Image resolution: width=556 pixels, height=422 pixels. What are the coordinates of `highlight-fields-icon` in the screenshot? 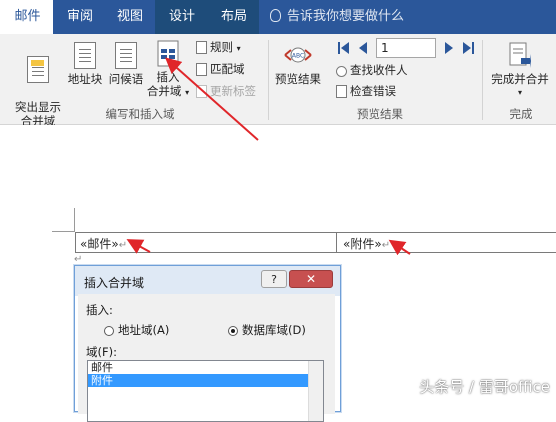 It's located at (38, 69).